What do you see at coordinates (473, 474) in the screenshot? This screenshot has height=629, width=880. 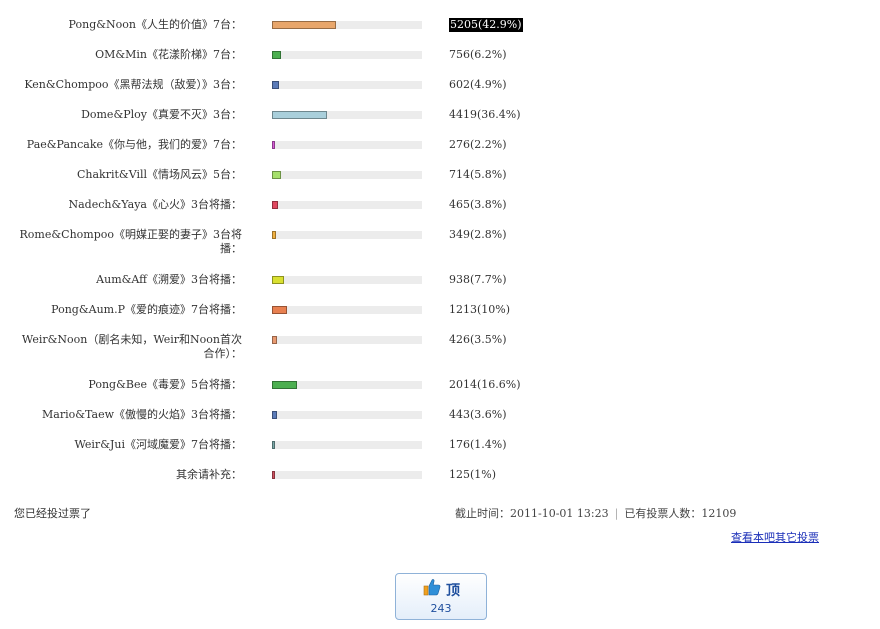 I see `vote-count: 125(1%)` at bounding box center [473, 474].